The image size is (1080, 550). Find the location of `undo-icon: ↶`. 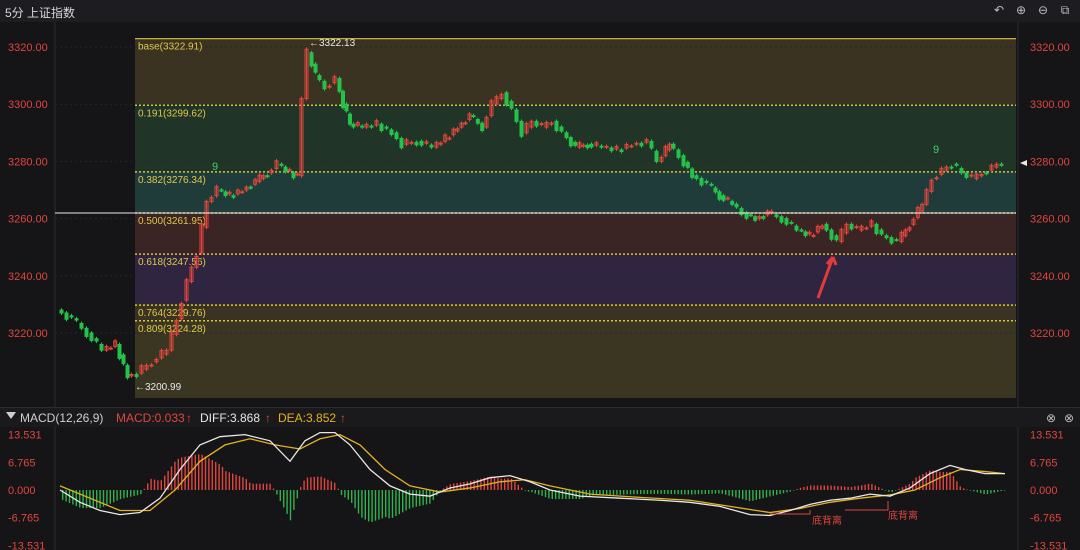

undo-icon: ↶ is located at coordinates (999, 10).